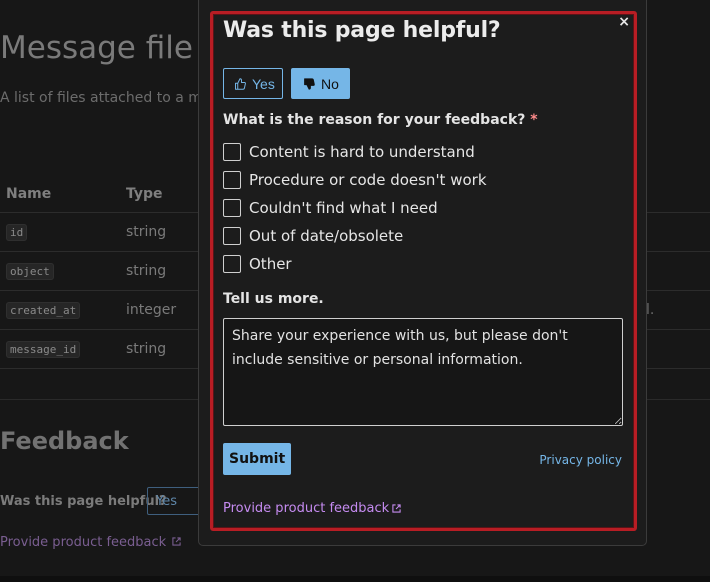  I want to click on yes-label: Yes, so click(263, 83).